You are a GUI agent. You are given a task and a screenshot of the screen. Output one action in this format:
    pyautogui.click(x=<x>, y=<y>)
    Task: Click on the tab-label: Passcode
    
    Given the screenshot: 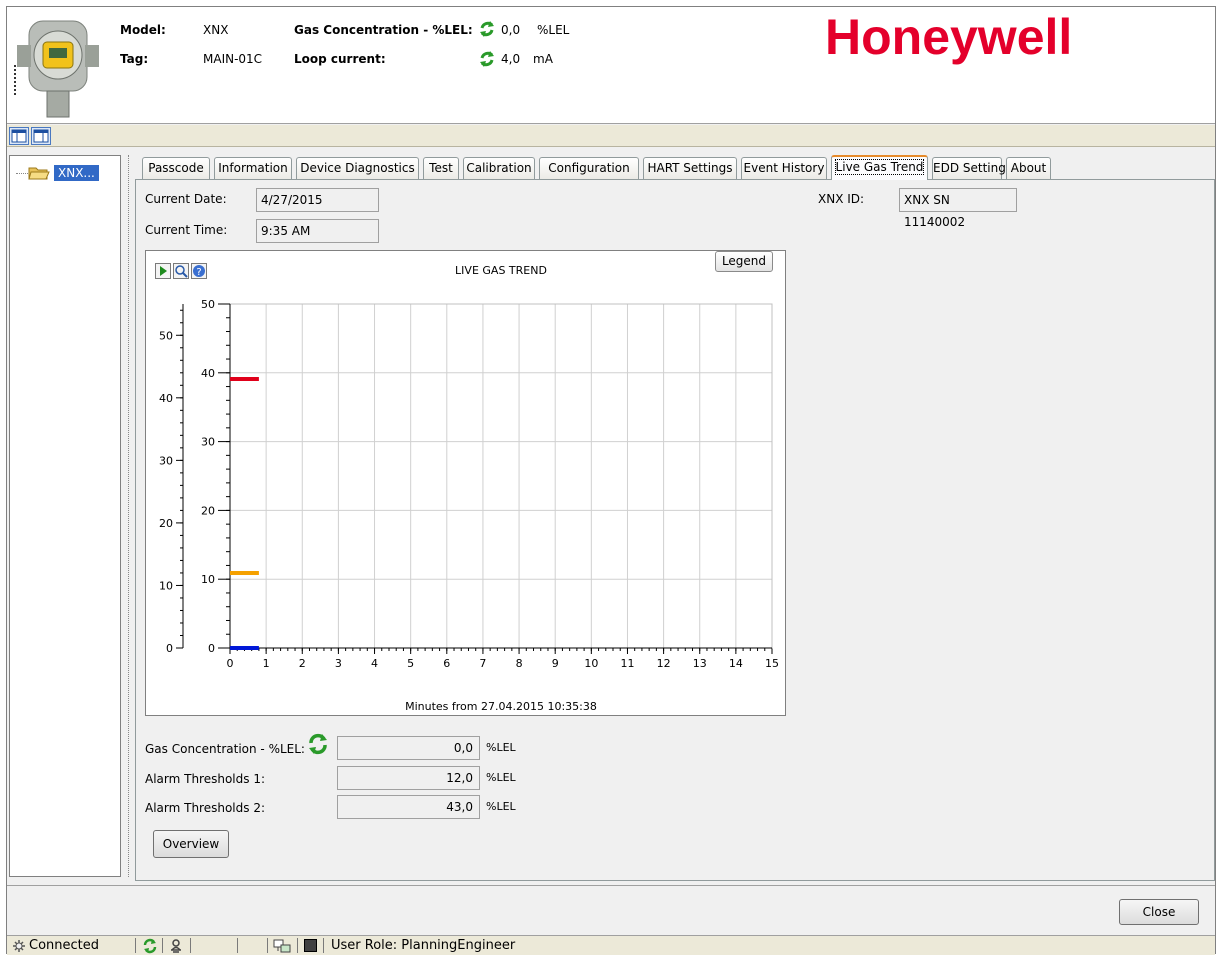 What is the action you would take?
    pyautogui.click(x=176, y=168)
    